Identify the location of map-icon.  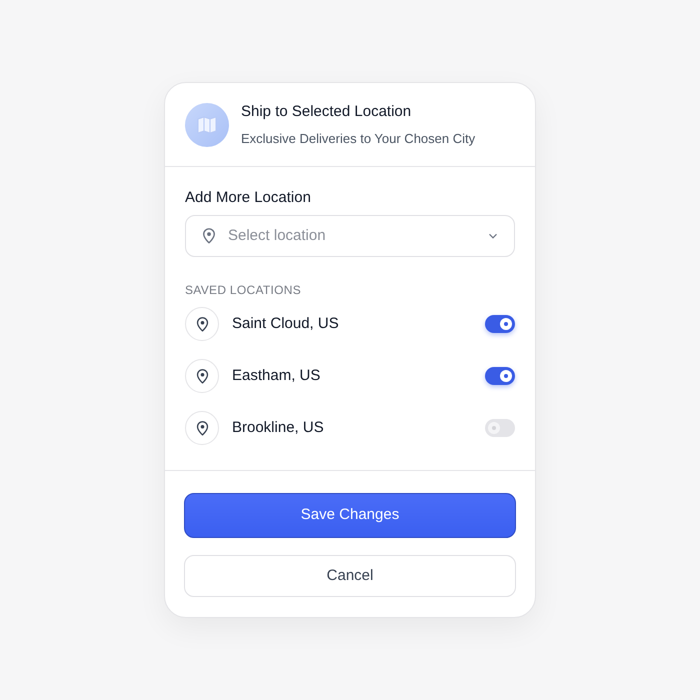
(207, 124).